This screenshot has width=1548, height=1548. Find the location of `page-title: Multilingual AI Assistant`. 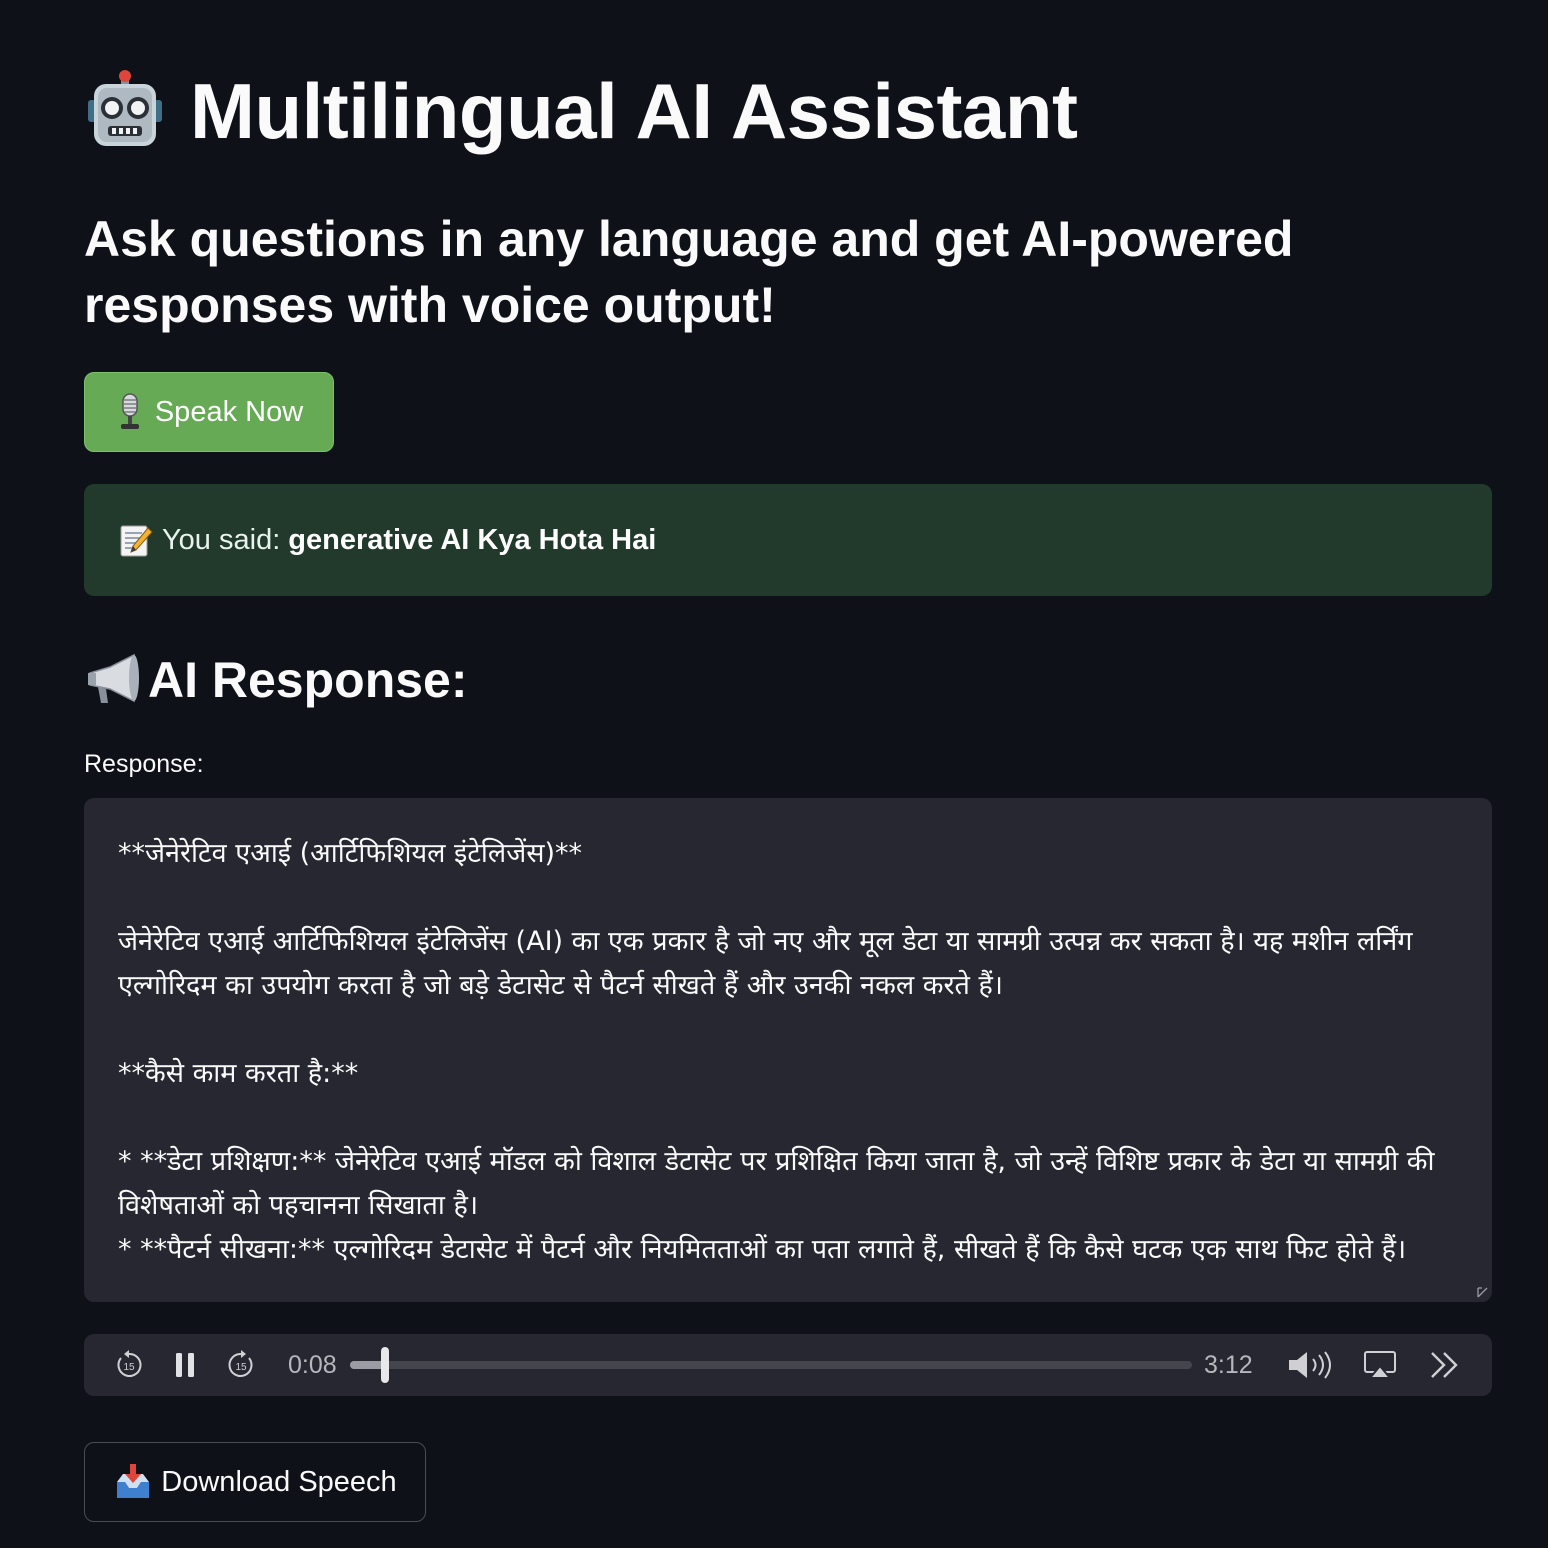

page-title: Multilingual AI Assistant is located at coordinates (581, 111).